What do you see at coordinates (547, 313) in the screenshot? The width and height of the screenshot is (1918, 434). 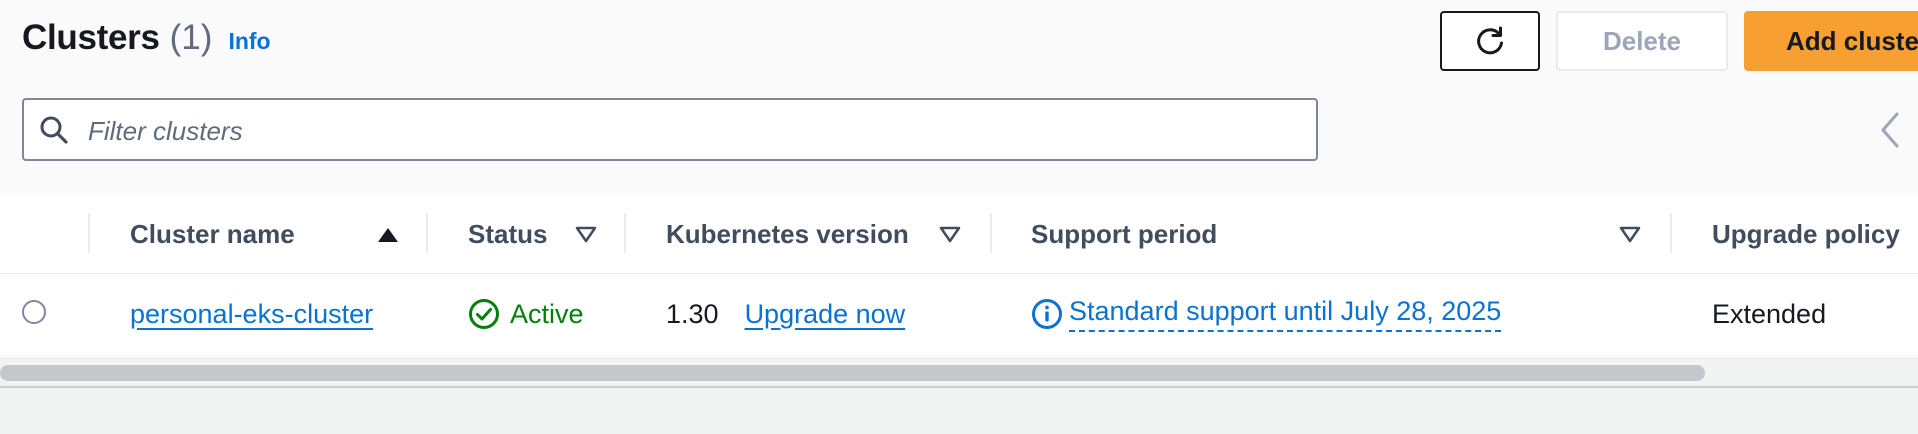 I see `status-text: Active` at bounding box center [547, 313].